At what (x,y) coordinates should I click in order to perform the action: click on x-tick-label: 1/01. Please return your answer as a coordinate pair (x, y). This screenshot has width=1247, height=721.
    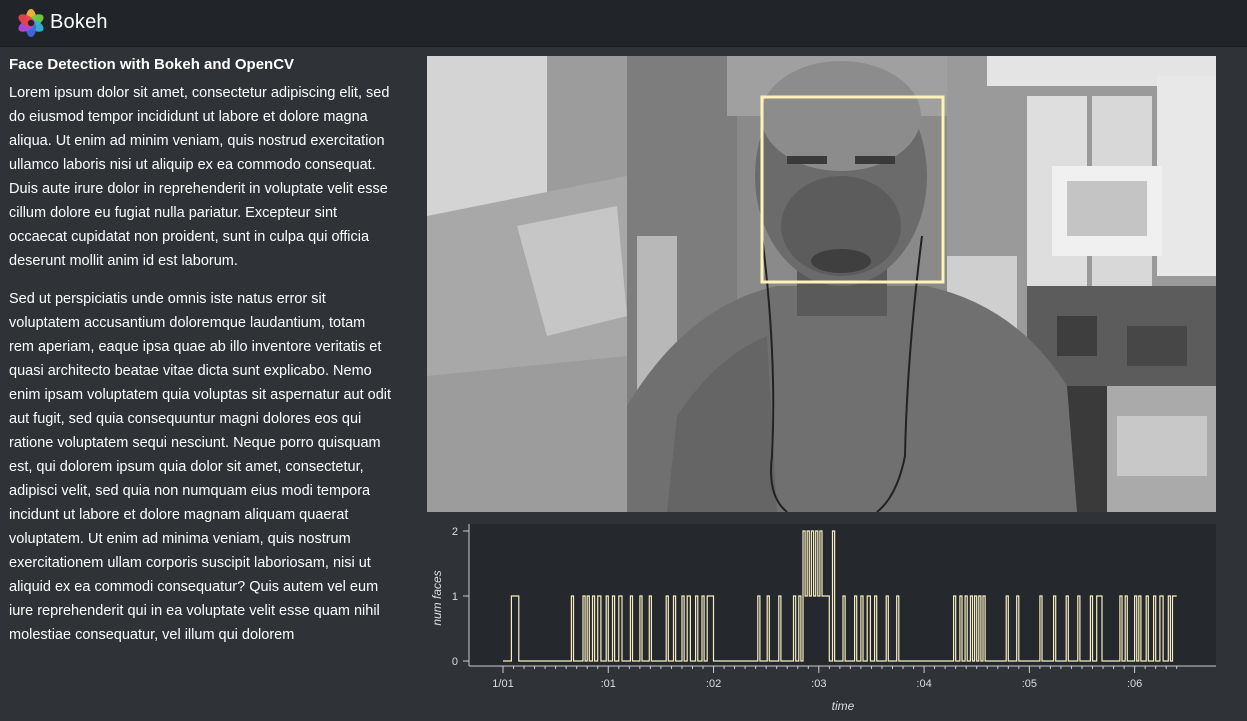
    Looking at the image, I should click on (502, 684).